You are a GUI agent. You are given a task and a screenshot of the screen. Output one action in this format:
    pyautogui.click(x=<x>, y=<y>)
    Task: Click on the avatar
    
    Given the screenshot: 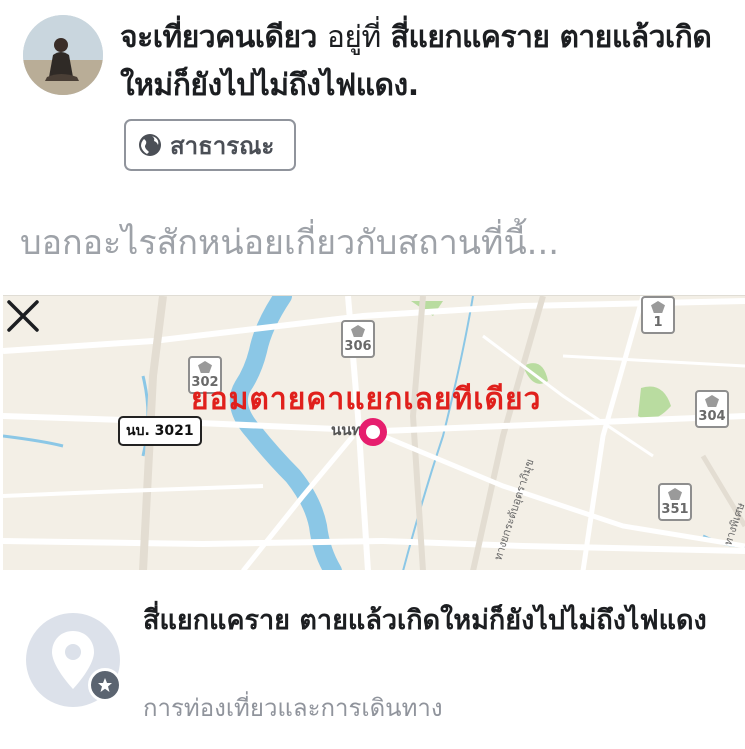 What is the action you would take?
    pyautogui.click(x=63, y=55)
    